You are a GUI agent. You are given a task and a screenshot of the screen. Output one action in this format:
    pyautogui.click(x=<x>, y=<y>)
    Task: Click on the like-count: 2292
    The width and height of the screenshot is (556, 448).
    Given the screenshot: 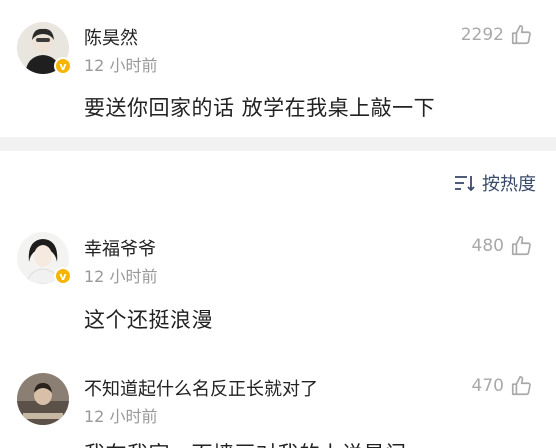 What is the action you would take?
    pyautogui.click(x=482, y=35)
    